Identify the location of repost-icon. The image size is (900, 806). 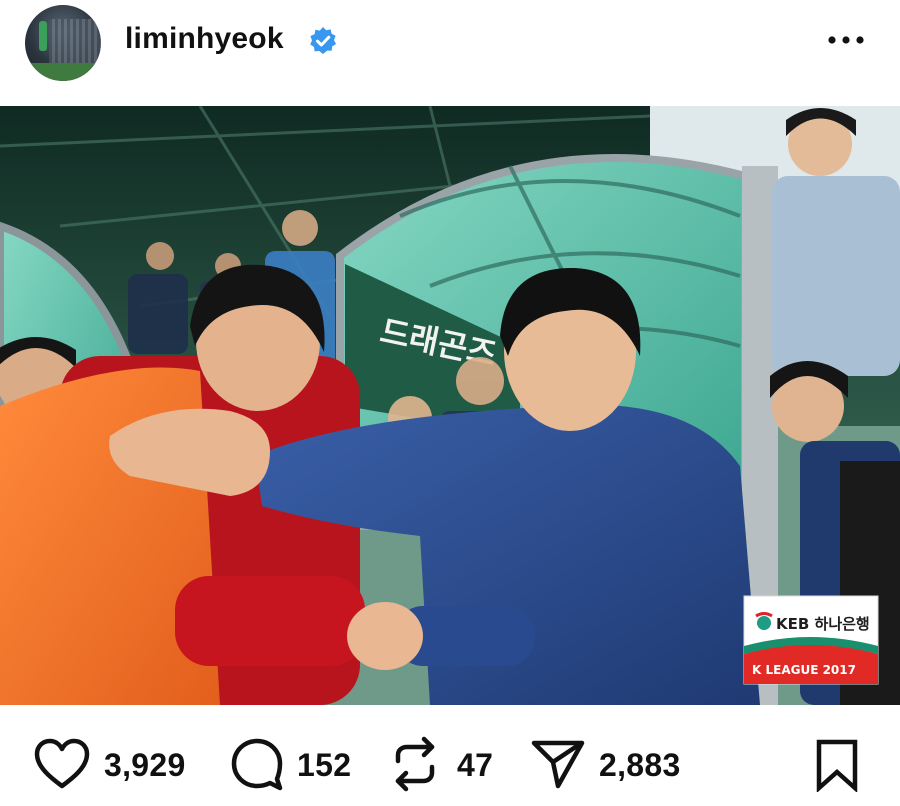
(415, 764).